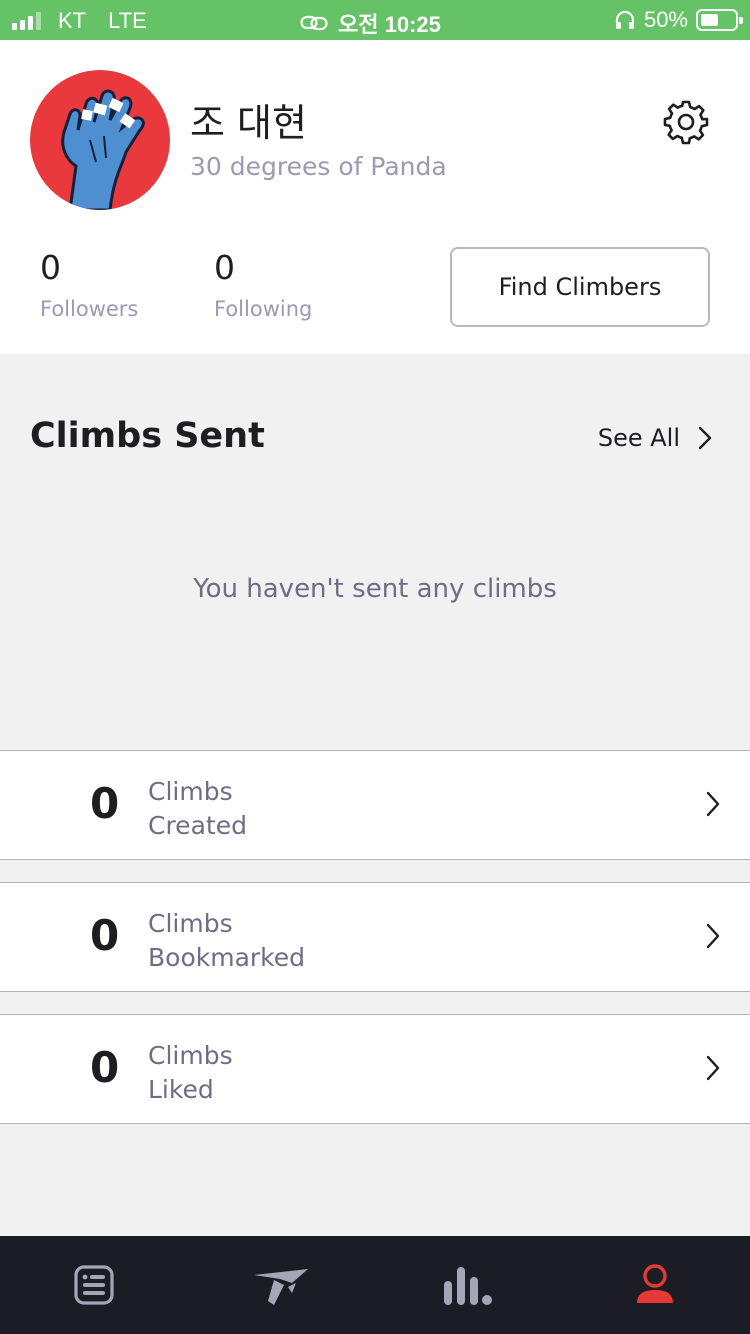 The width and height of the screenshot is (750, 1334). I want to click on tab-profile, so click(654, 1285).